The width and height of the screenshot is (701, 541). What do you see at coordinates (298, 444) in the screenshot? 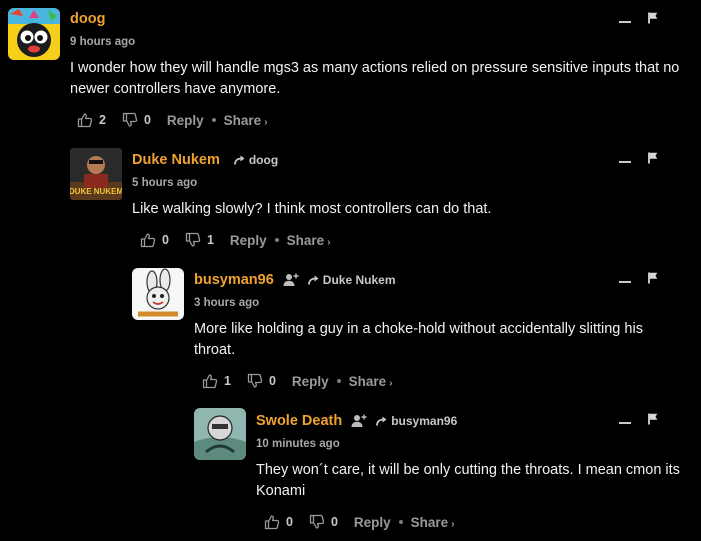
I see `timestamp: 10 minutes ago` at bounding box center [298, 444].